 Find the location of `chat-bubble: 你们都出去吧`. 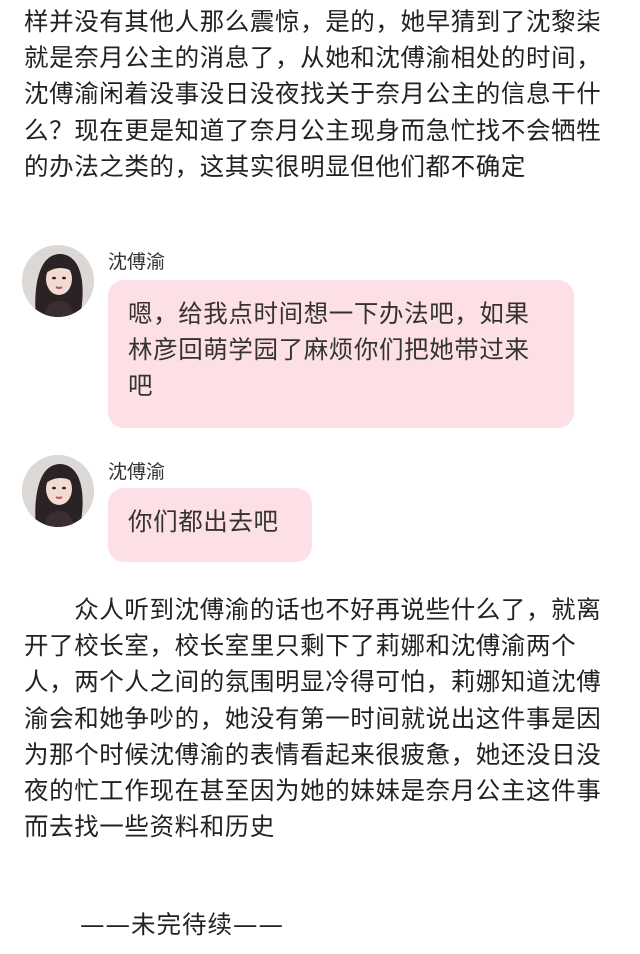

chat-bubble: 你们都出去吧 is located at coordinates (210, 525).